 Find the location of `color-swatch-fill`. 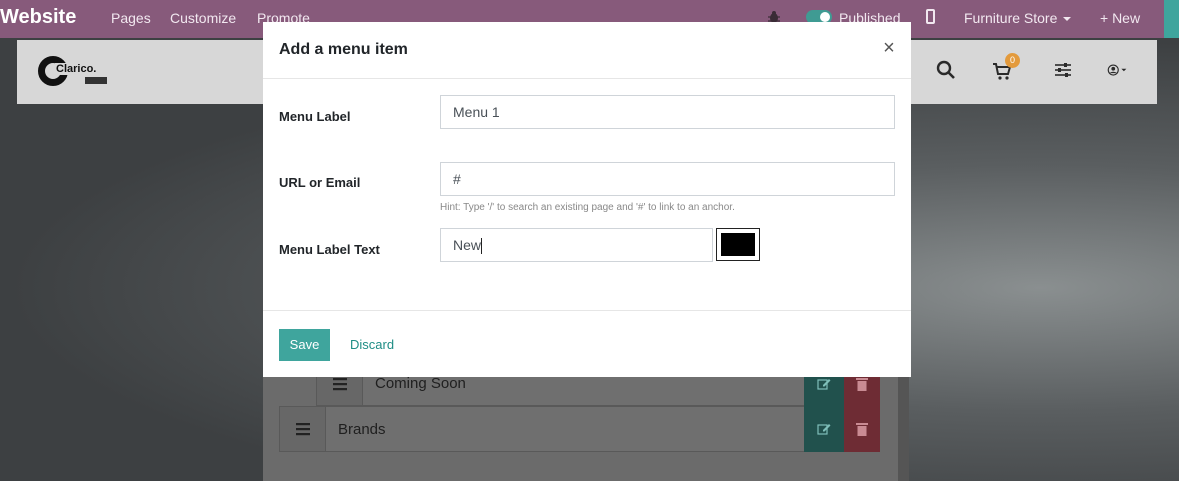

color-swatch-fill is located at coordinates (738, 244).